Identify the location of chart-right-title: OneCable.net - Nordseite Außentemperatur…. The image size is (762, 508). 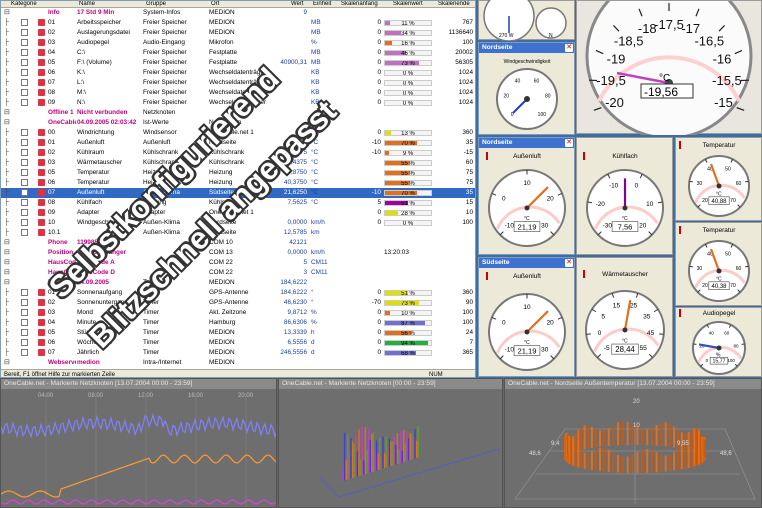
(633, 384).